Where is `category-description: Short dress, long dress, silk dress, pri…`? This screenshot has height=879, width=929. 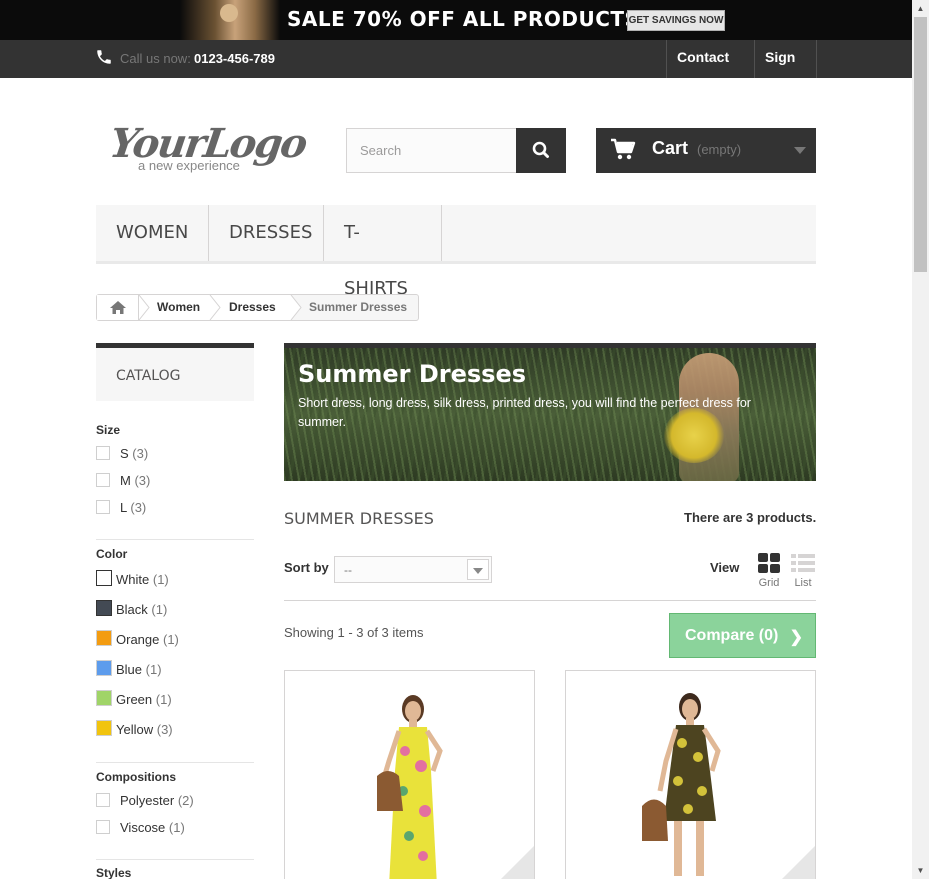
category-description: Short dress, long dress, silk dress, pri… is located at coordinates (524, 412).